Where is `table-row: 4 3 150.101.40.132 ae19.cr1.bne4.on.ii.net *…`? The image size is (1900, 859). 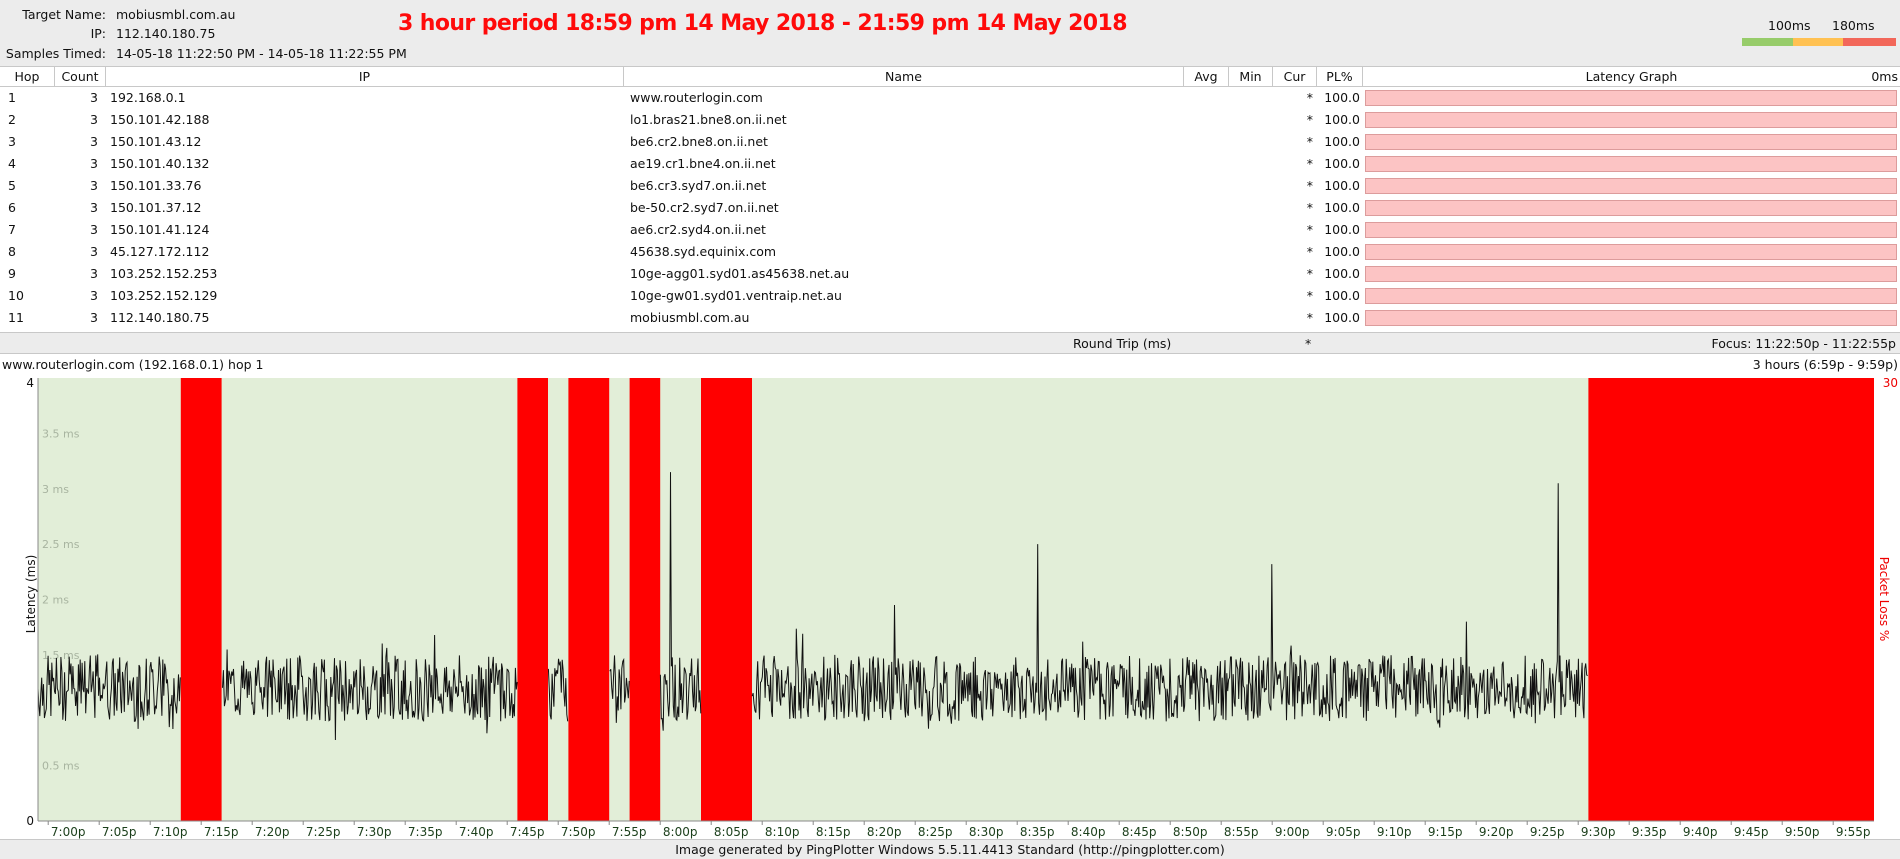
table-row: 4 3 150.101.40.132 ae19.cr1.bne4.on.ii.net *… is located at coordinates (950, 164).